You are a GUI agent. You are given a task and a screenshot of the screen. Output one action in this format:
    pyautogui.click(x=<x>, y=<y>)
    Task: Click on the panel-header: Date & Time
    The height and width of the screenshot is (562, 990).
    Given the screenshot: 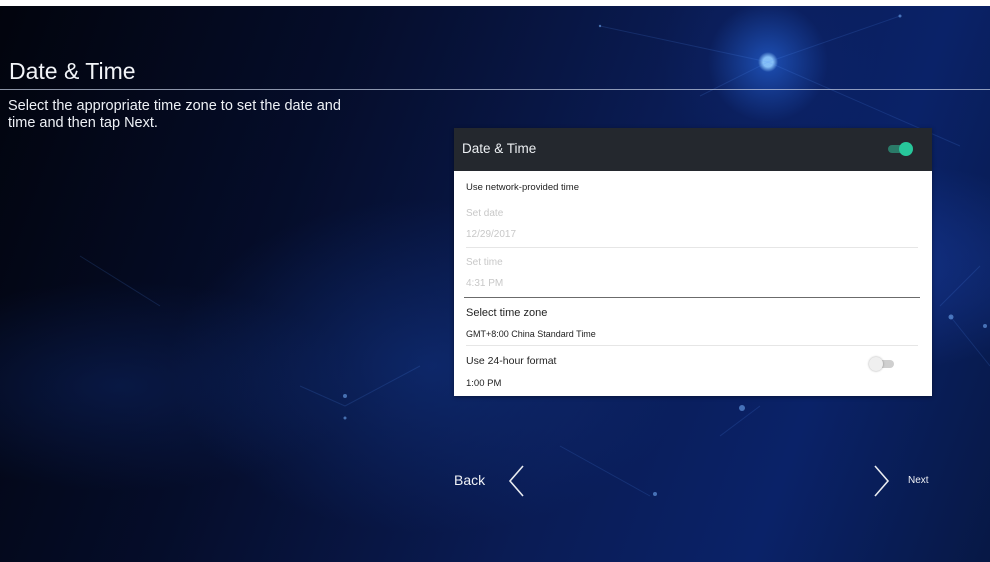 What is the action you would take?
    pyautogui.click(x=693, y=149)
    